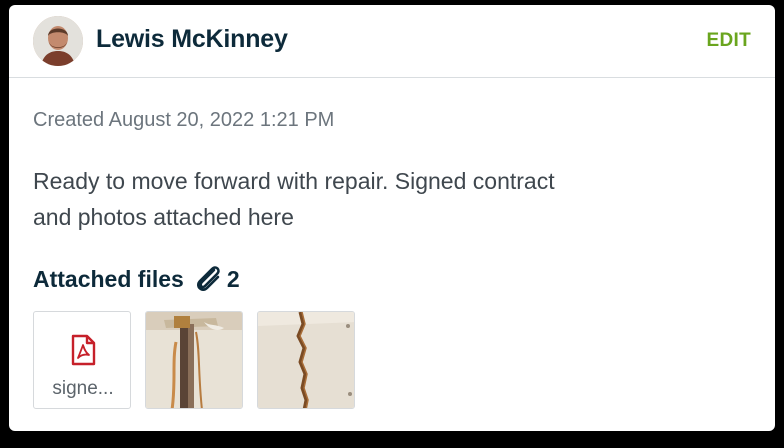 This screenshot has height=448, width=784. What do you see at coordinates (729, 41) in the screenshot?
I see `edit-button: EDIT` at bounding box center [729, 41].